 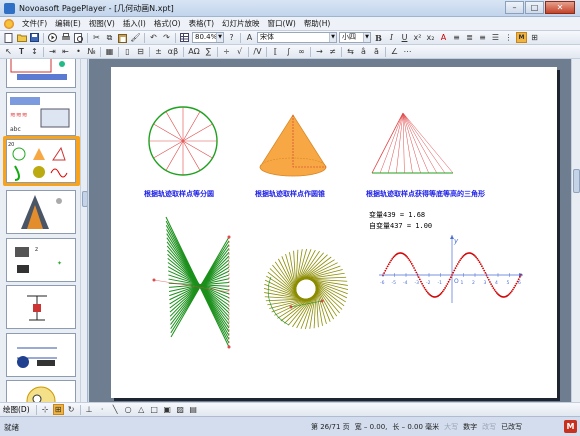 What do you see at coordinates (208, 51) in the screenshot?
I see `equation-icon: ∑` at bounding box center [208, 51].